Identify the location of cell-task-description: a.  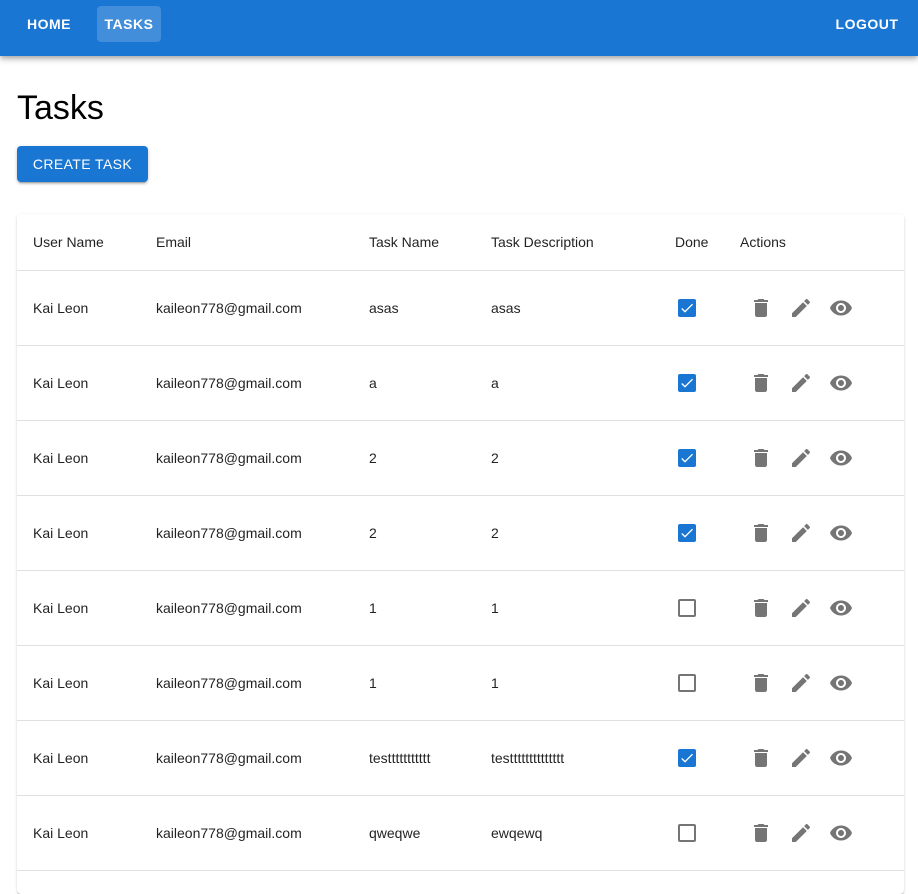
(495, 383).